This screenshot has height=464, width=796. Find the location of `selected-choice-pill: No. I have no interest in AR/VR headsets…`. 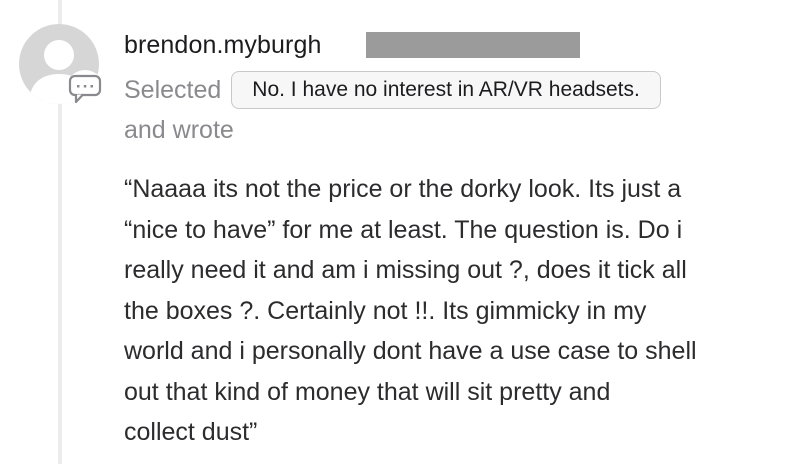

selected-choice-pill: No. I have no interest in AR/VR headsets… is located at coordinates (446, 90).